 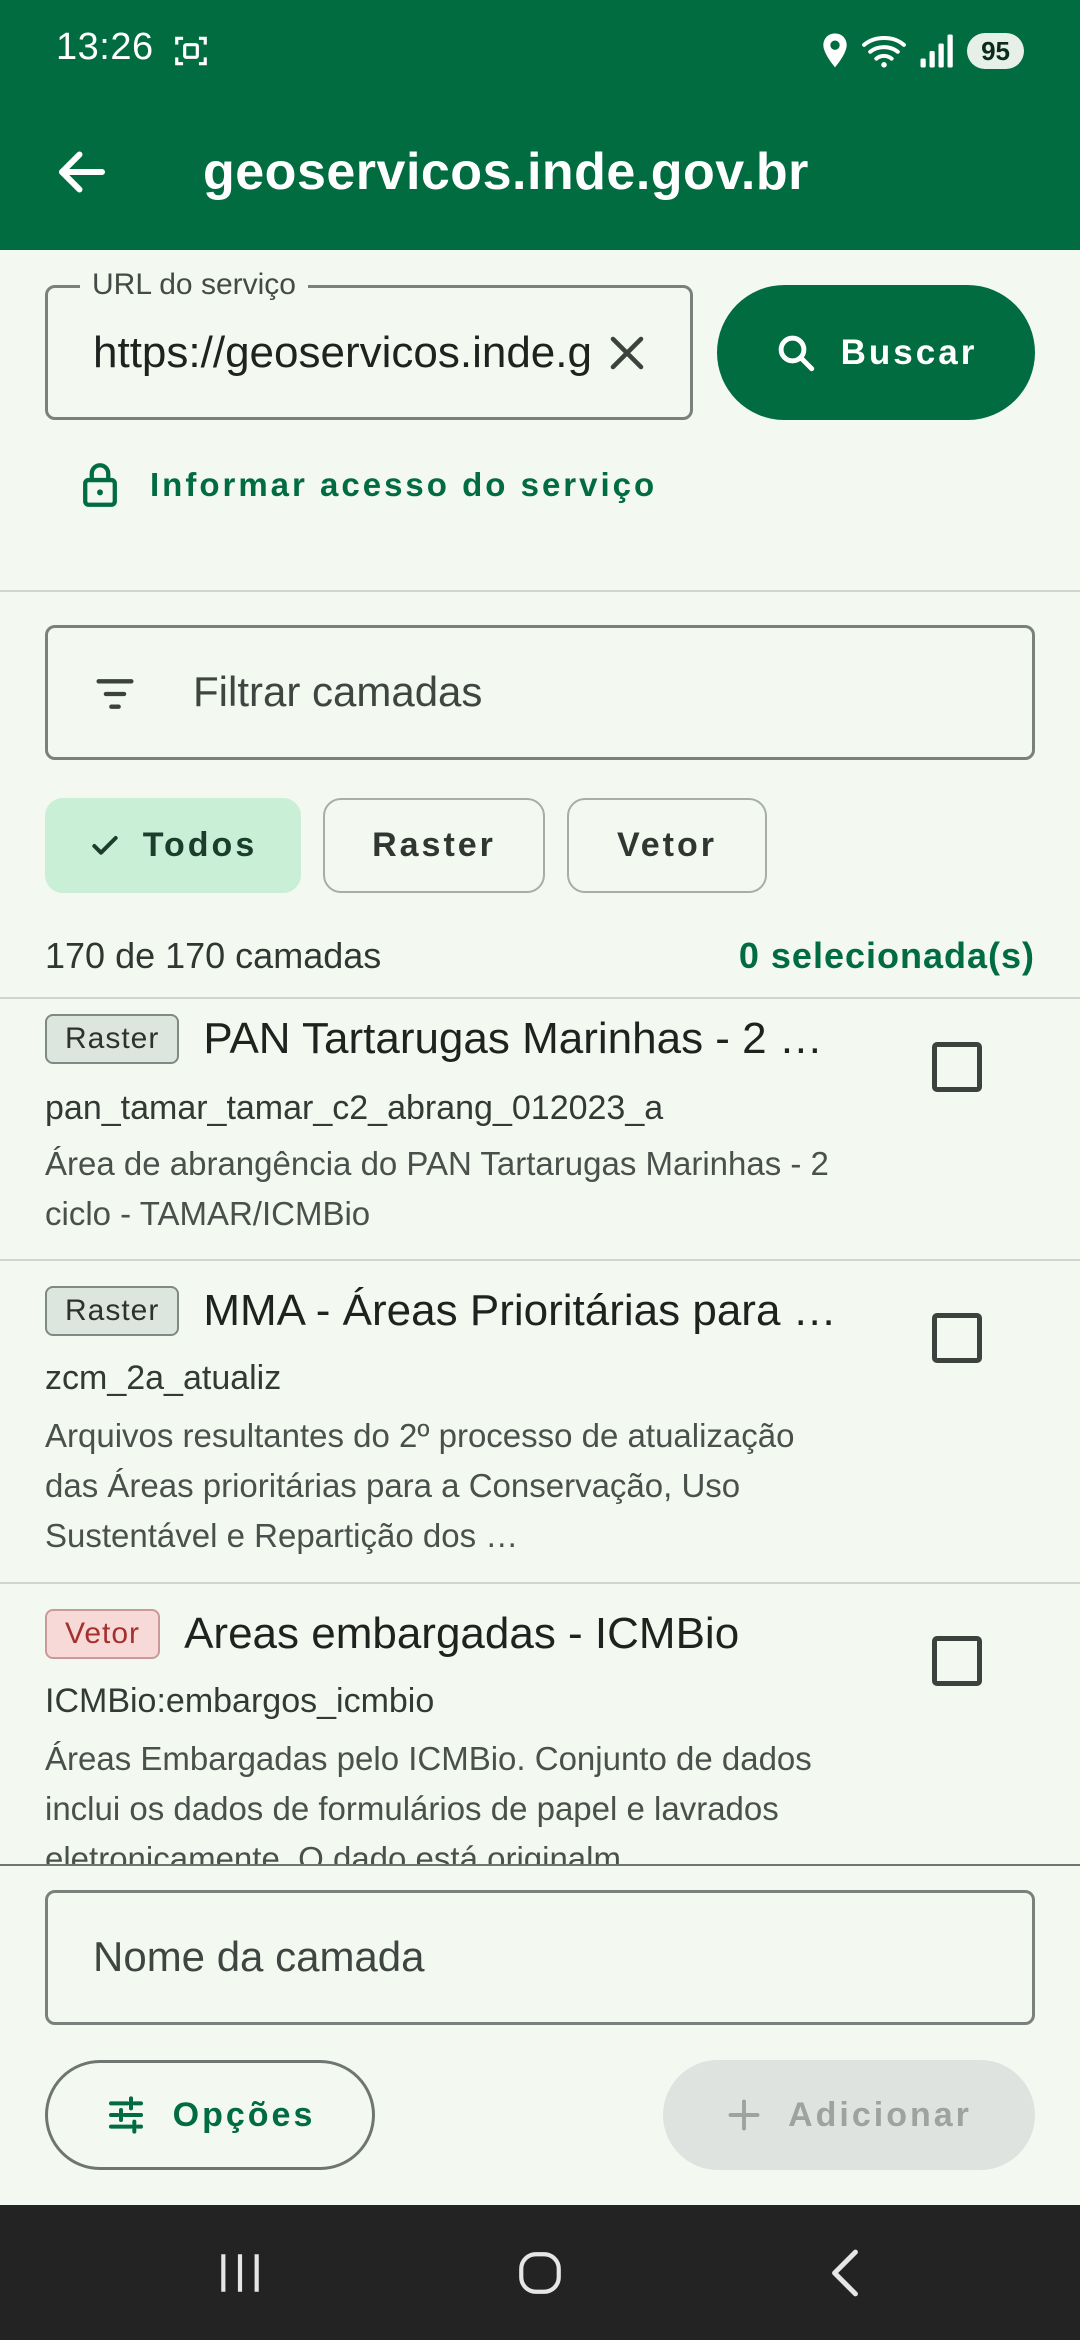 What do you see at coordinates (540, 1957) in the screenshot?
I see `layer-name-input: Nome da camada` at bounding box center [540, 1957].